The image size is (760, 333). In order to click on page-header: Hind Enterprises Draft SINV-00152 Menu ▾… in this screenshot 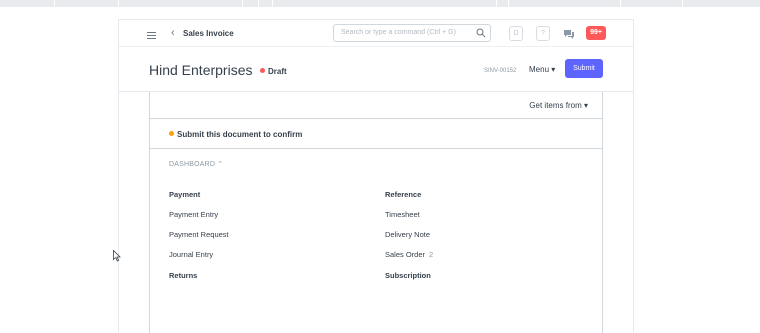, I will do `click(376, 69)`.